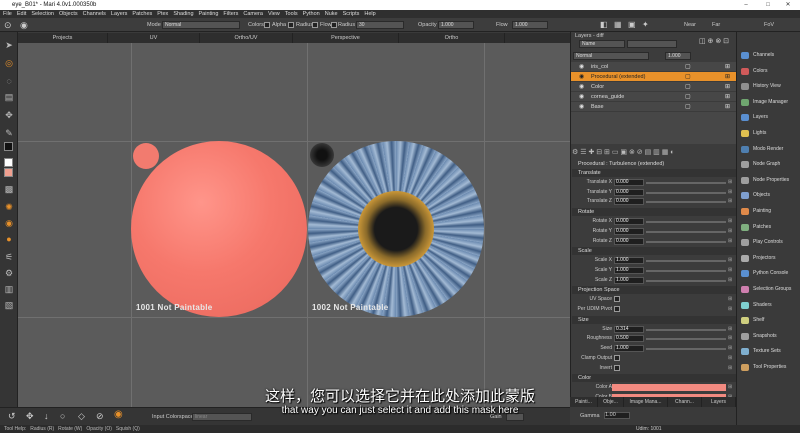  Describe the element at coordinates (9, 133) in the screenshot. I see `eyedropper-icon: ✎` at that location.